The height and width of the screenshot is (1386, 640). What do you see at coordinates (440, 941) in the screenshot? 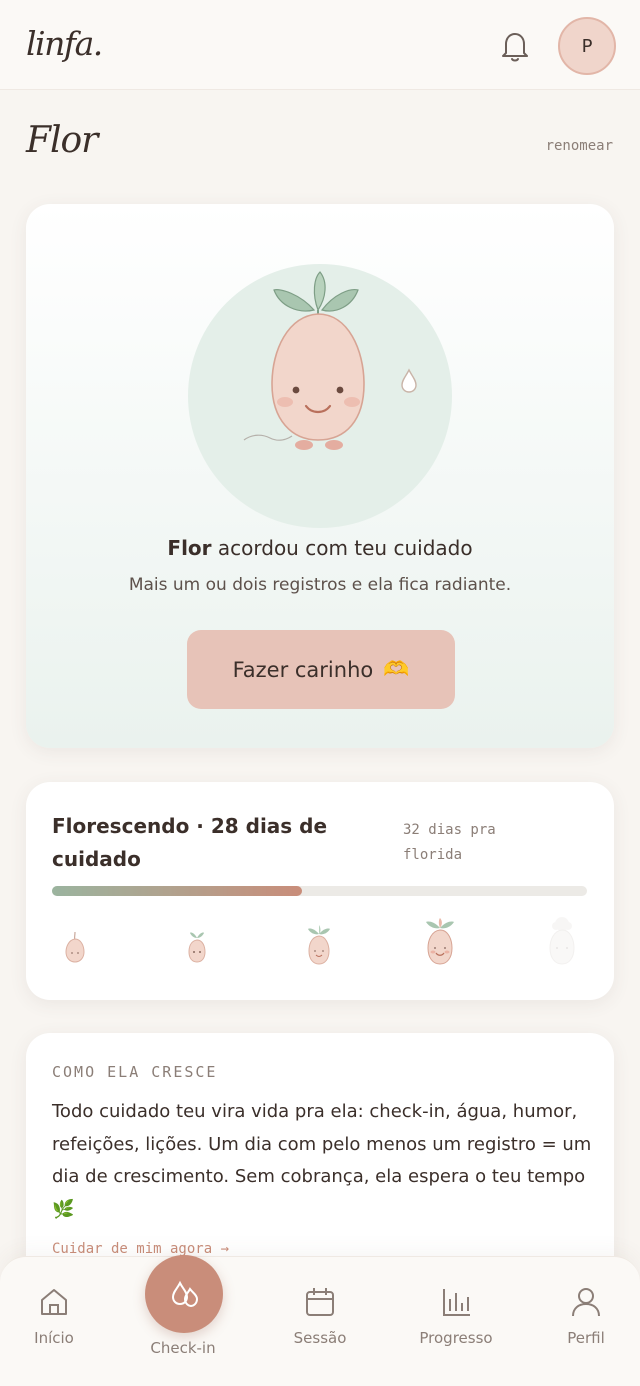
I see `stage-bud-icon` at bounding box center [440, 941].